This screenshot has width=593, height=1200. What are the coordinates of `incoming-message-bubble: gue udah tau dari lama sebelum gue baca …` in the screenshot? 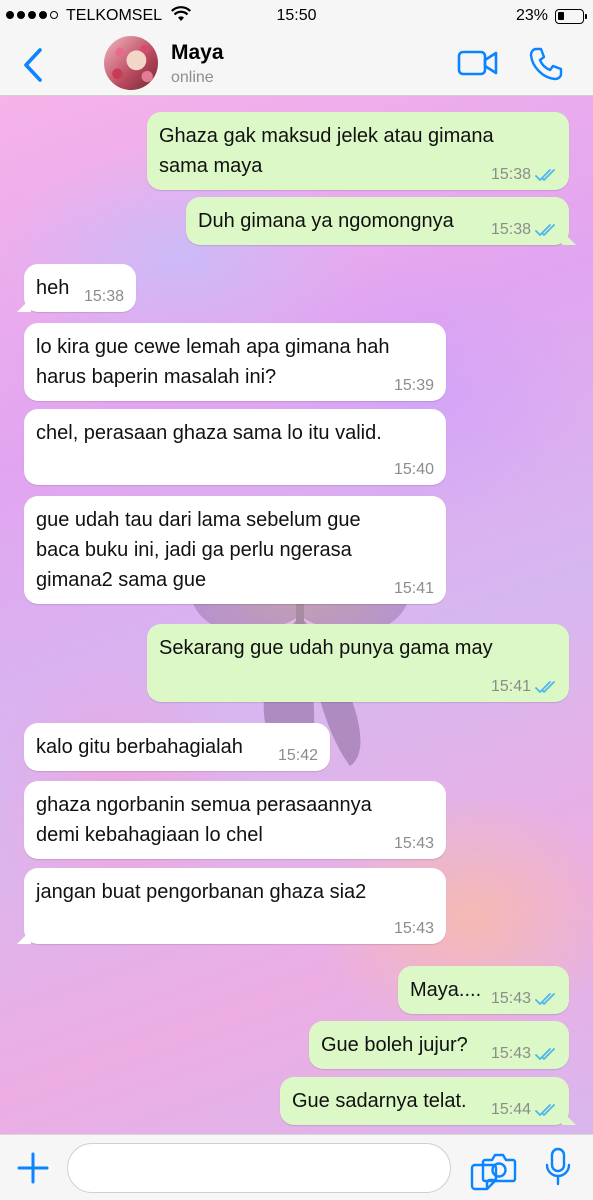 It's located at (235, 550).